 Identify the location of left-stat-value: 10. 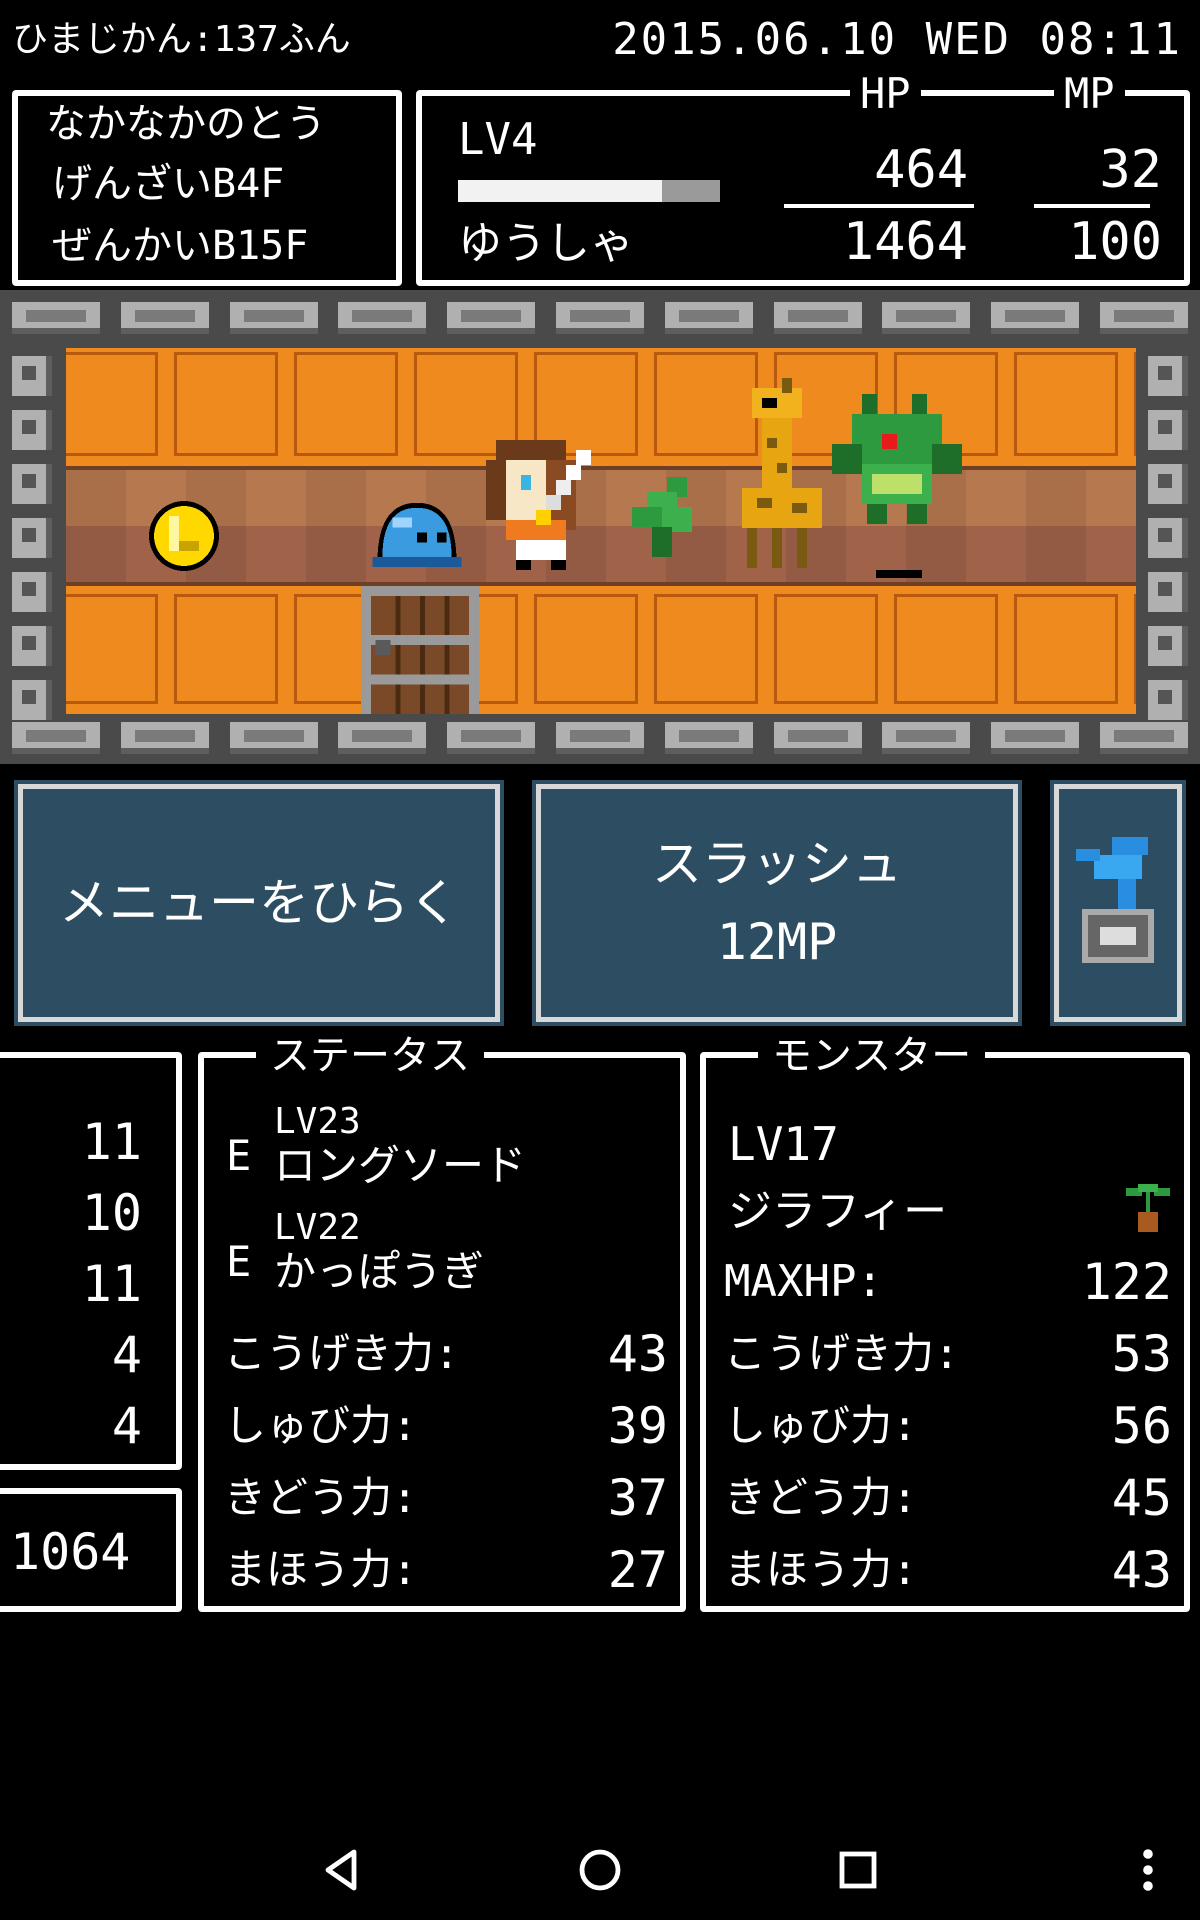
(111, 1213).